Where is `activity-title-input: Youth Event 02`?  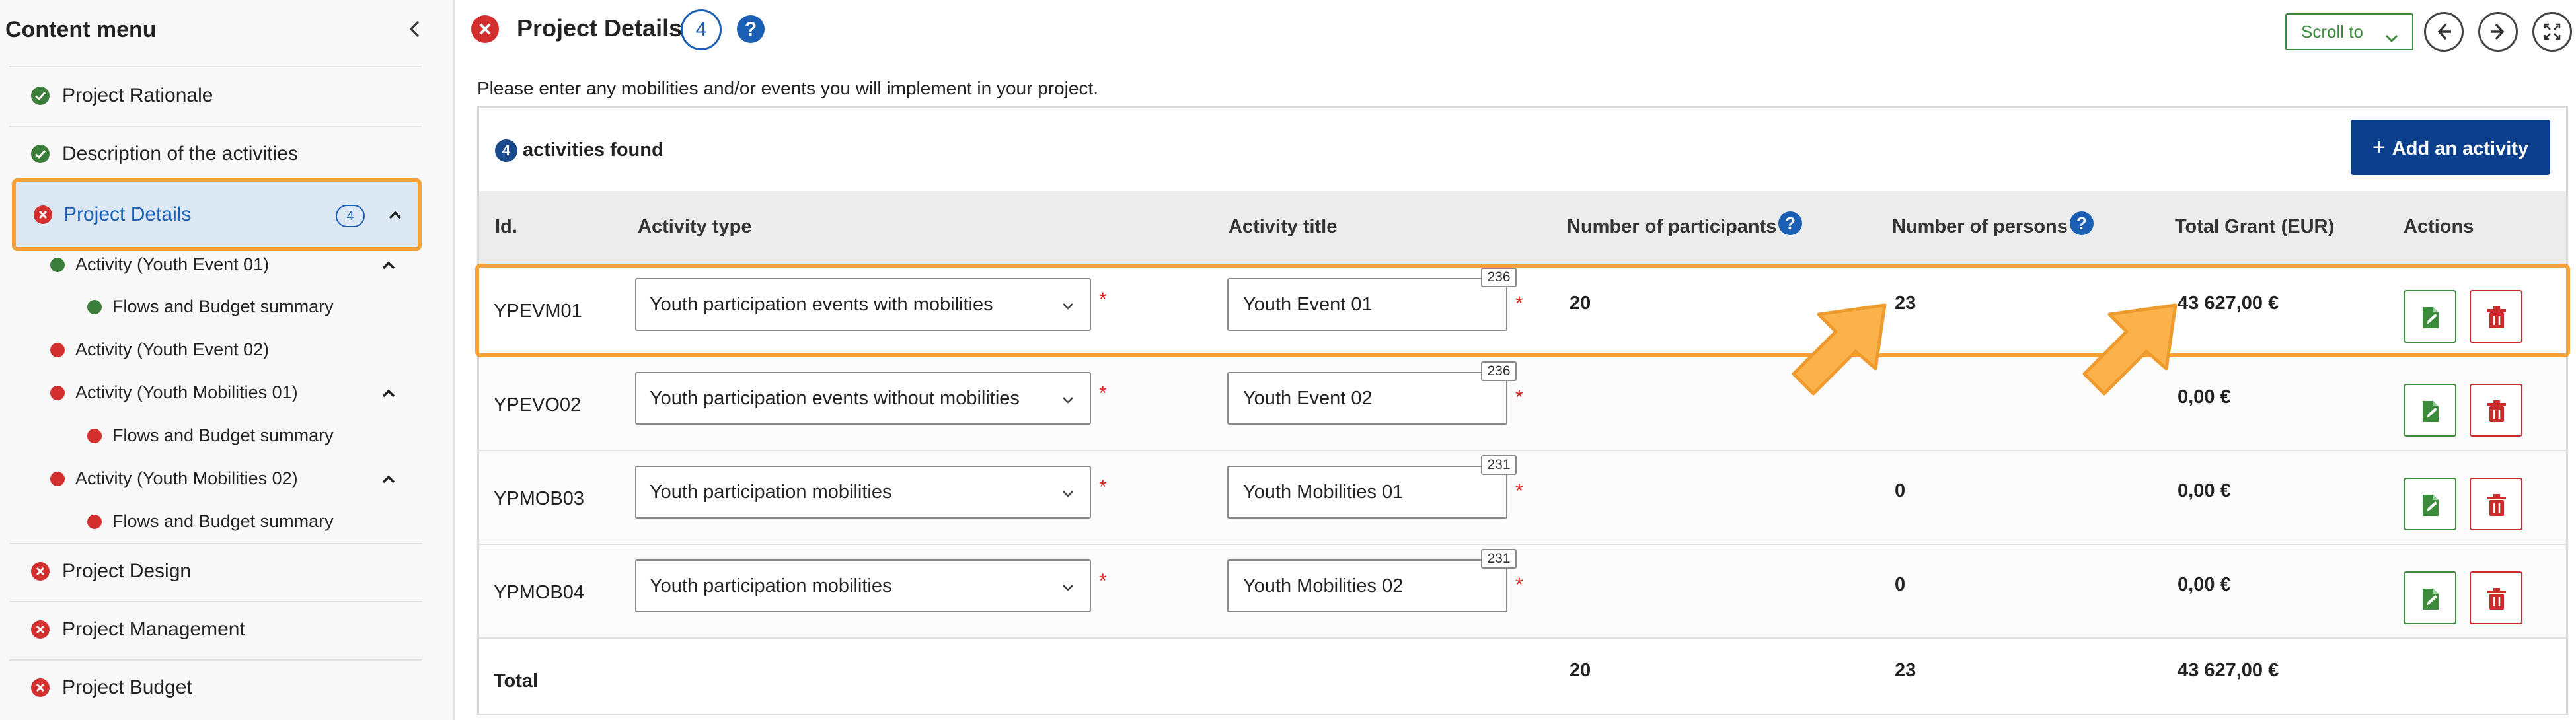
activity-title-input: Youth Event 02 is located at coordinates (1367, 398).